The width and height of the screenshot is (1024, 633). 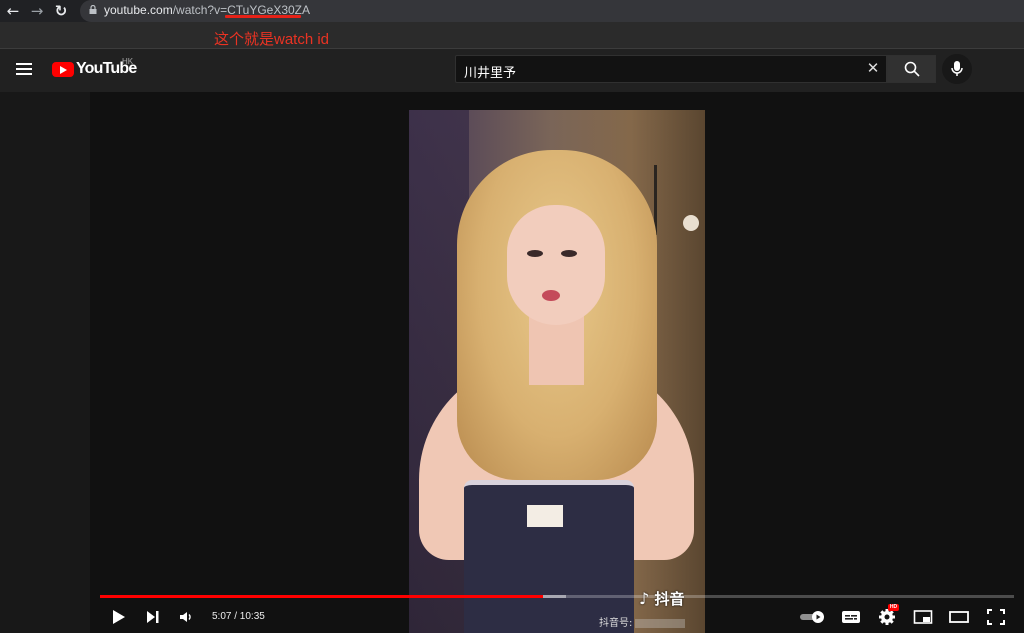 What do you see at coordinates (893, 607) in the screenshot?
I see `hd-badge: HD` at bounding box center [893, 607].